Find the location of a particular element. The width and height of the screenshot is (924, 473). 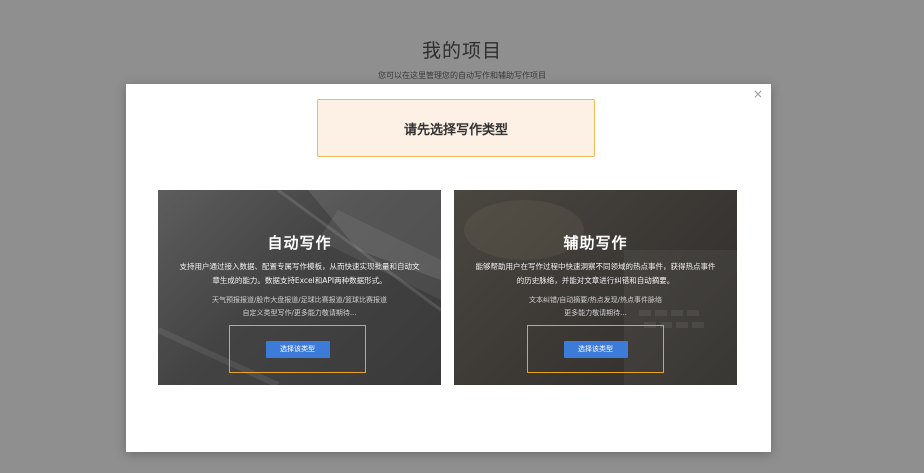

card-features-line: 文本纠错/自动摘要/热点发现/热点事件脉络 is located at coordinates (595, 300).